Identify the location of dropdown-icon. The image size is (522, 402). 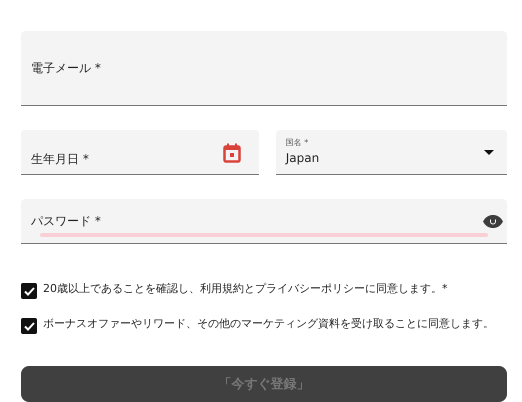
(489, 152).